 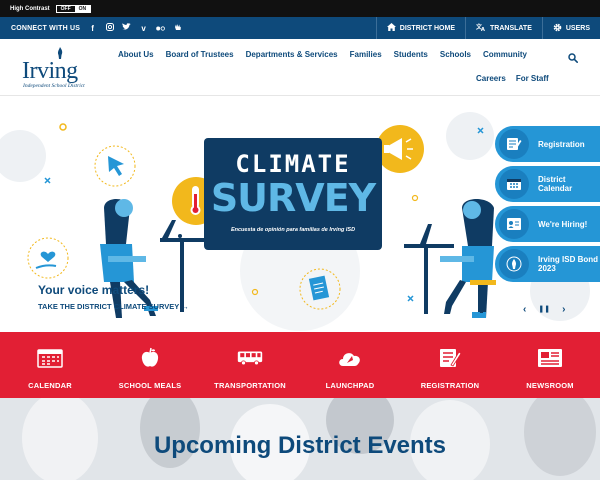 What do you see at coordinates (550, 358) in the screenshot?
I see `newspaper-icon` at bounding box center [550, 358].